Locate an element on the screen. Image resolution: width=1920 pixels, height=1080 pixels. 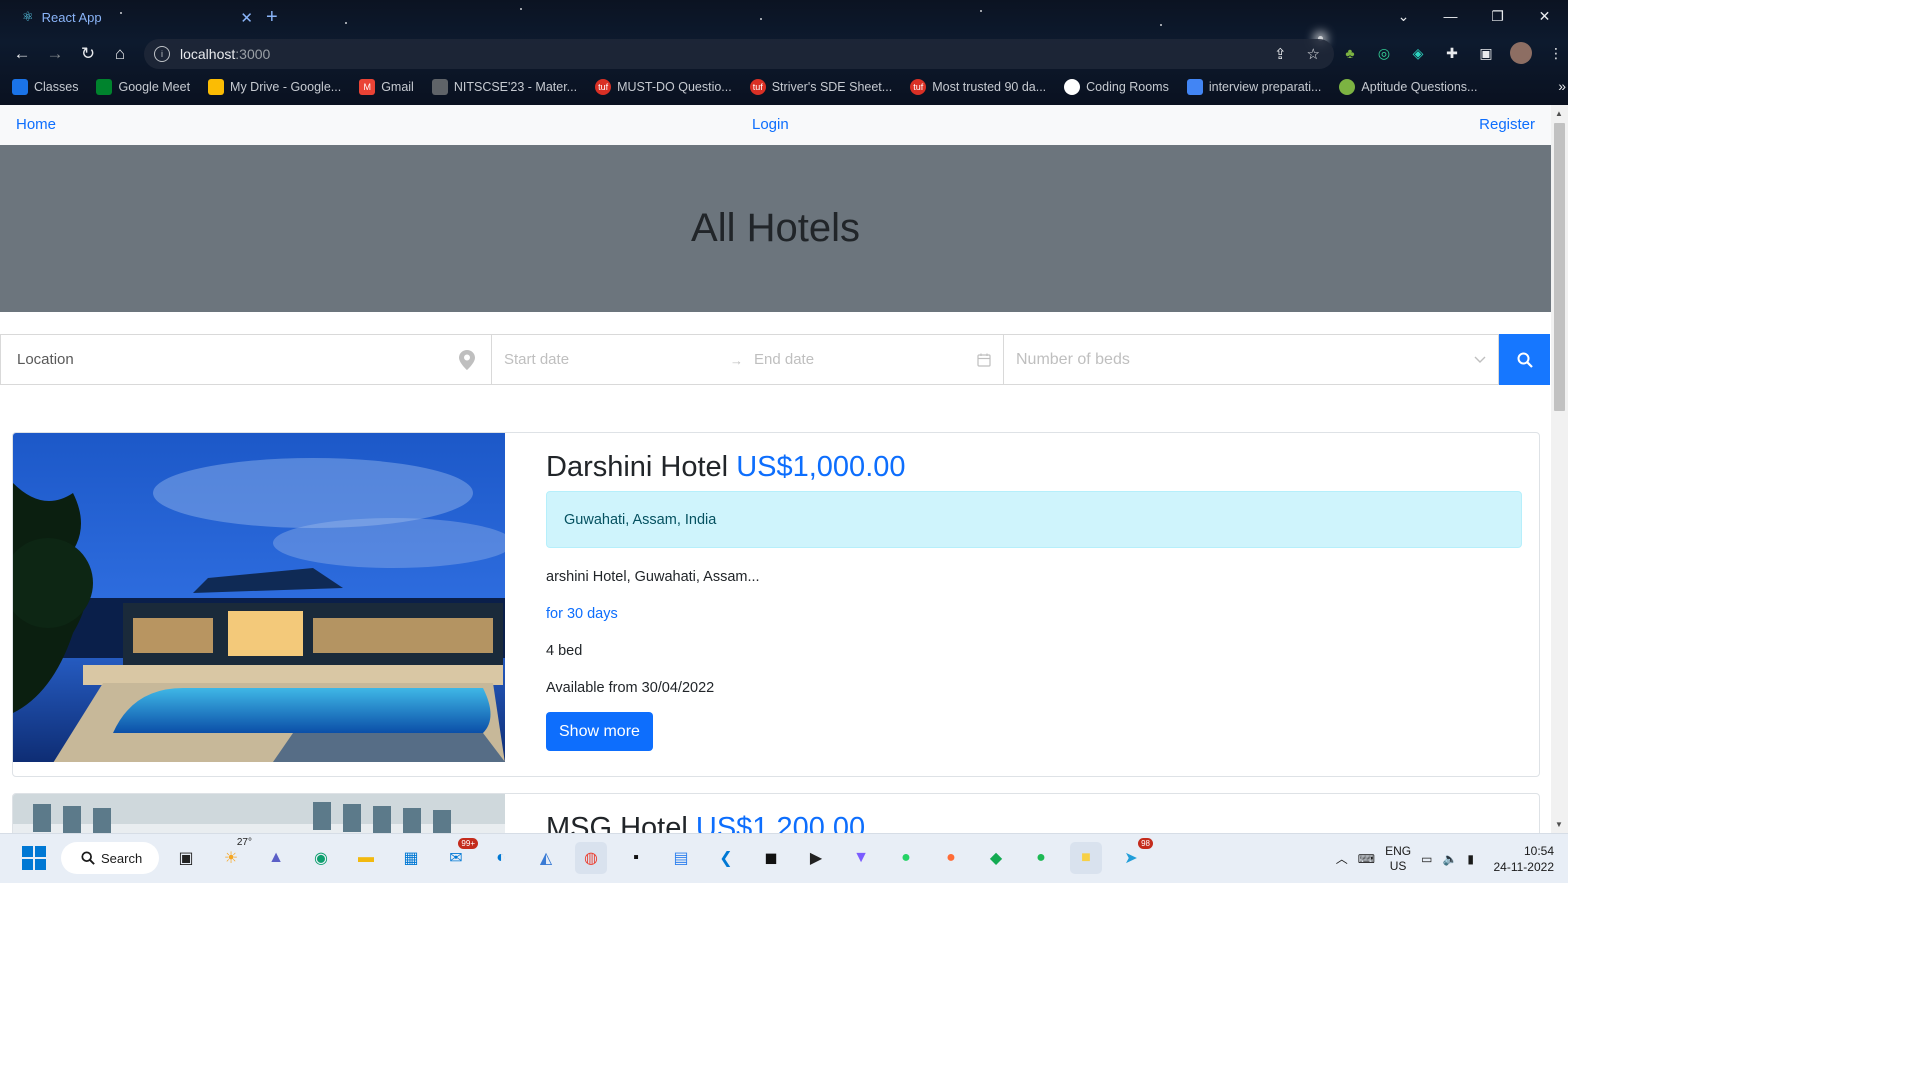
telegram-icon: ➤ 98 is located at coordinates (1134, 856).